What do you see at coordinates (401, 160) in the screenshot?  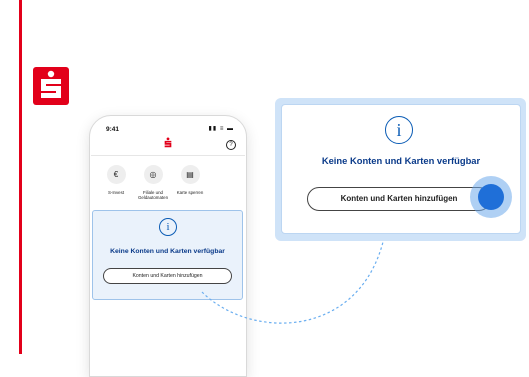 I see `empty-state-title: Keine Konten und Karten verfügbar` at bounding box center [401, 160].